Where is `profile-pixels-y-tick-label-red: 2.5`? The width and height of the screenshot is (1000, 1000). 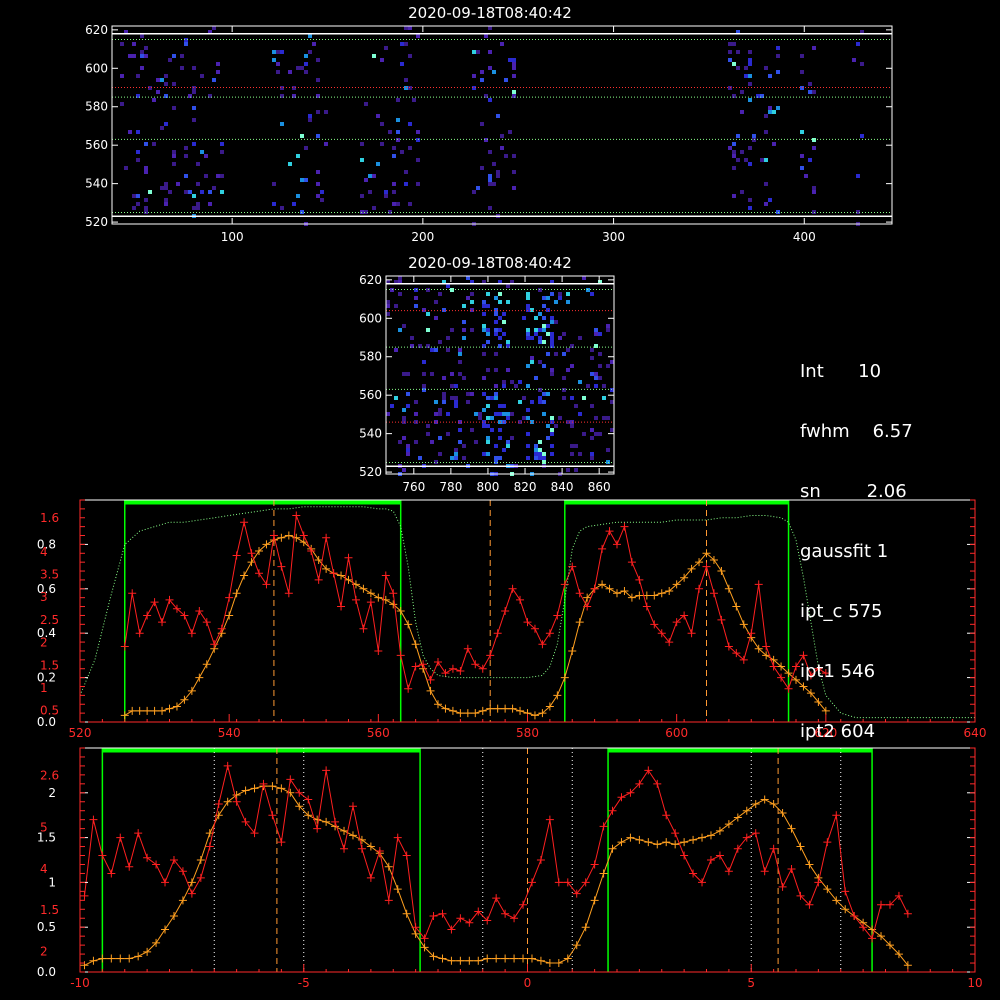
profile-pixels-y-tick-label-red: 2.5 is located at coordinates (49, 620).